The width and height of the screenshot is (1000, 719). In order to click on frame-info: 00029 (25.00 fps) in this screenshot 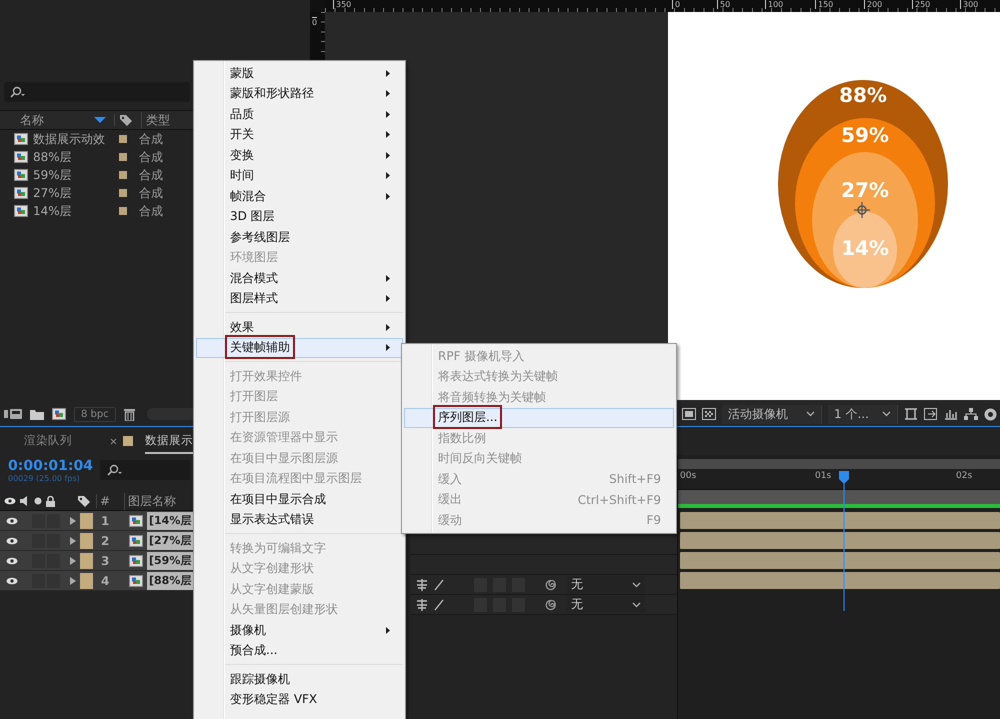, I will do `click(44, 478)`.